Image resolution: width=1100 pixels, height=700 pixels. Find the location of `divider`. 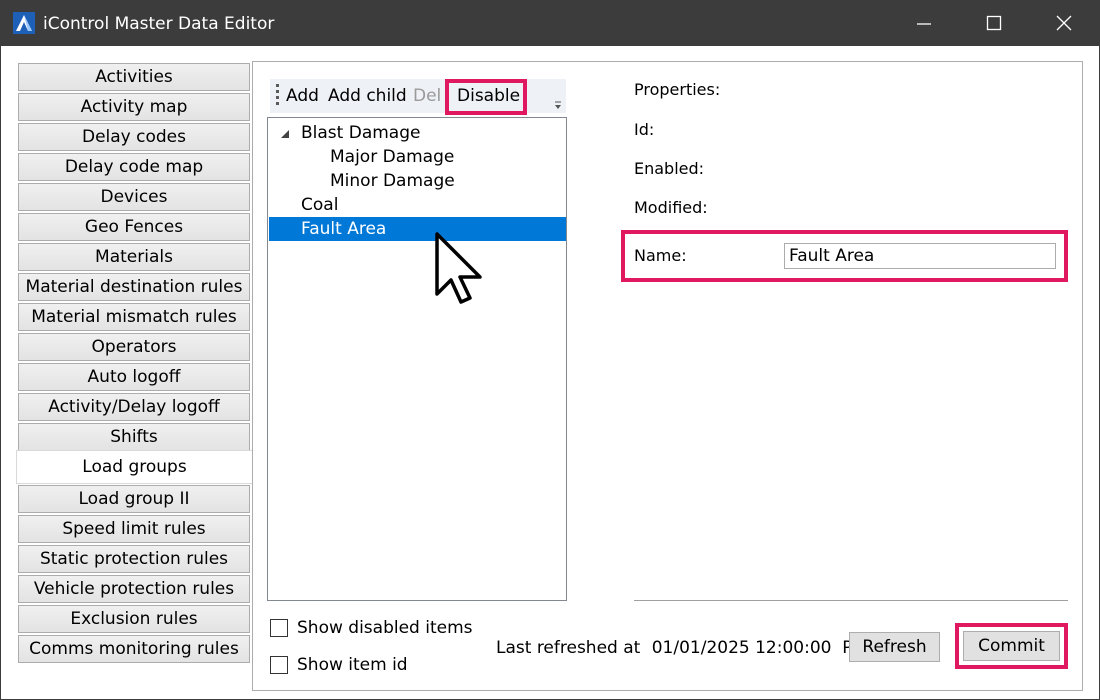

divider is located at coordinates (851, 600).